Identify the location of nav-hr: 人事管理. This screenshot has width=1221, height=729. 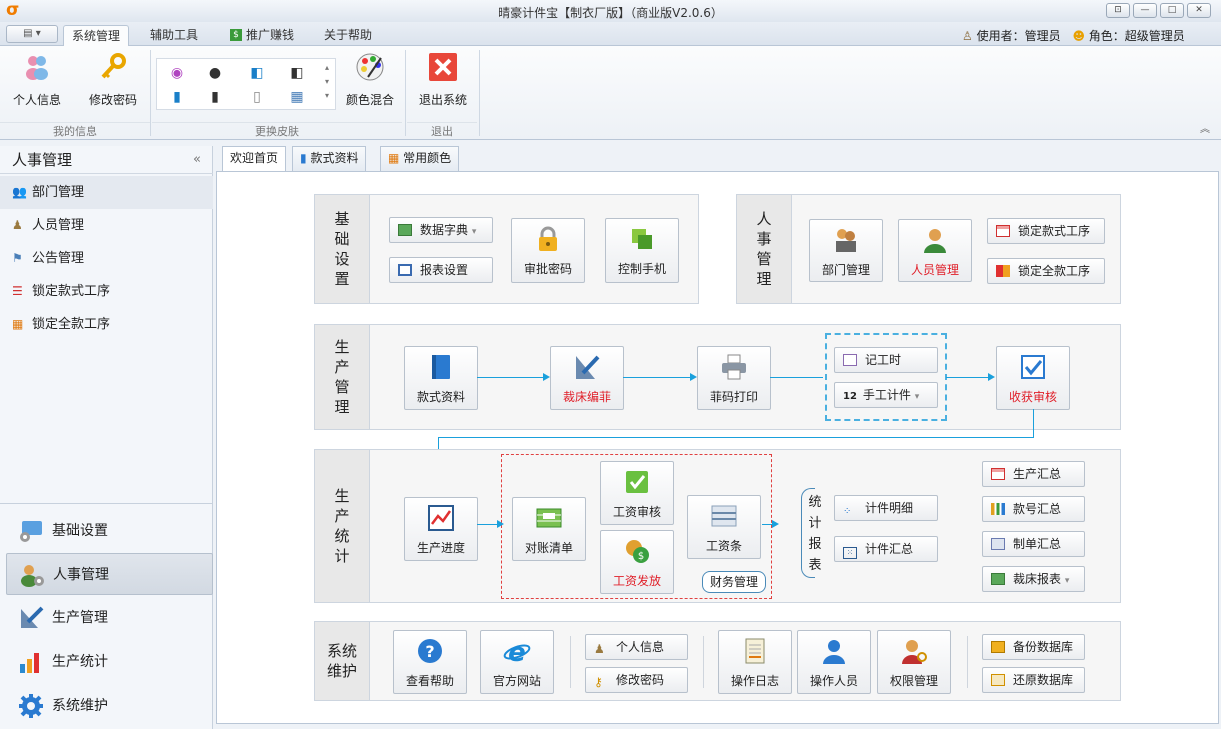
(109, 574).